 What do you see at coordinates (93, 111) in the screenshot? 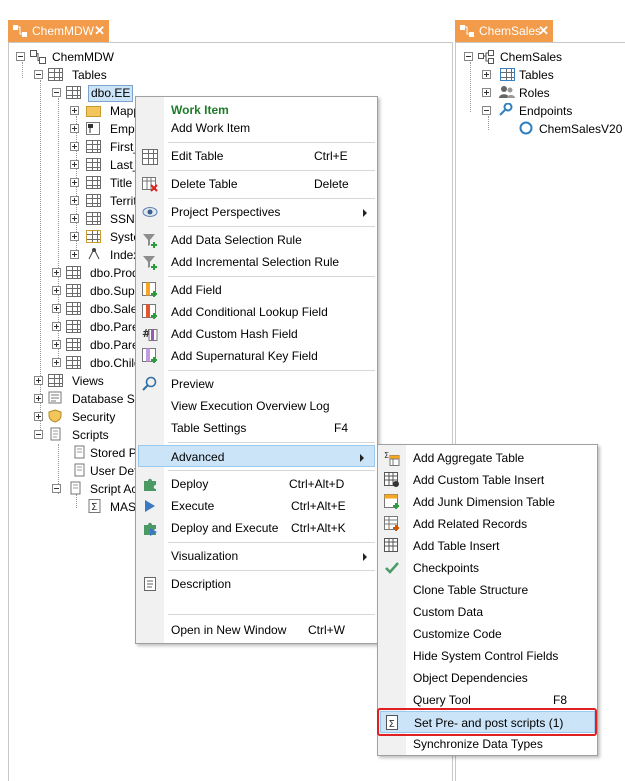
I see `folder-icon` at bounding box center [93, 111].